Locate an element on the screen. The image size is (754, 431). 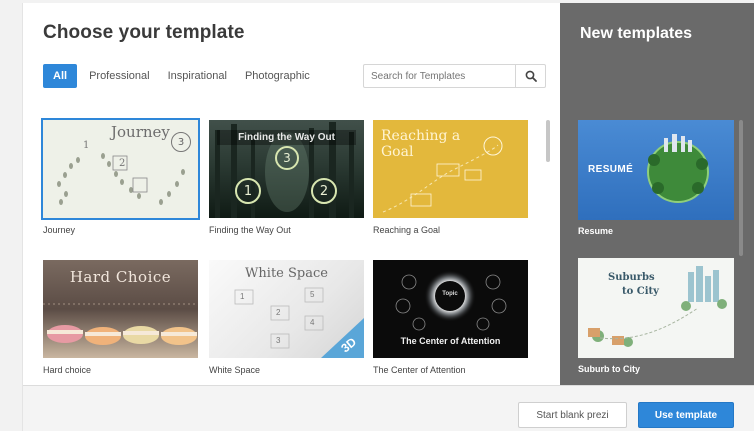
template-card-white-space: White Space 1 2 5 4 3 3D White Space is located at coordinates (286, 317).